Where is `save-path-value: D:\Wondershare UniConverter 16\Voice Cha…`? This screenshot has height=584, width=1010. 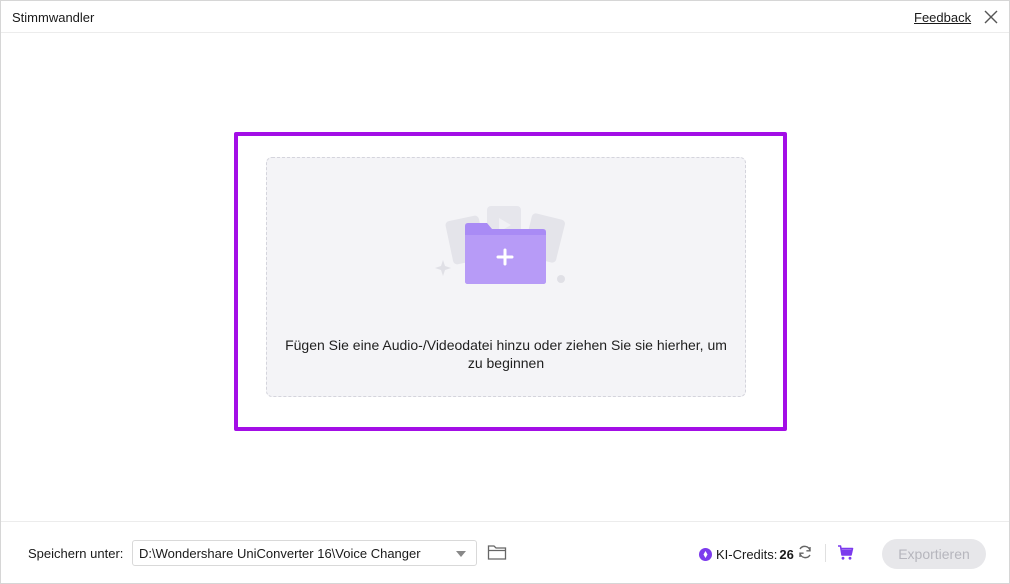 save-path-value: D:\Wondershare UniConverter 16\Voice Cha… is located at coordinates (280, 553).